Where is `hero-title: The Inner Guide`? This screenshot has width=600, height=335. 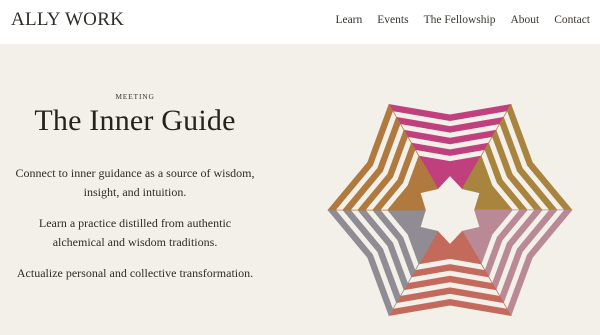
hero-title: The Inner Guide is located at coordinates (135, 120).